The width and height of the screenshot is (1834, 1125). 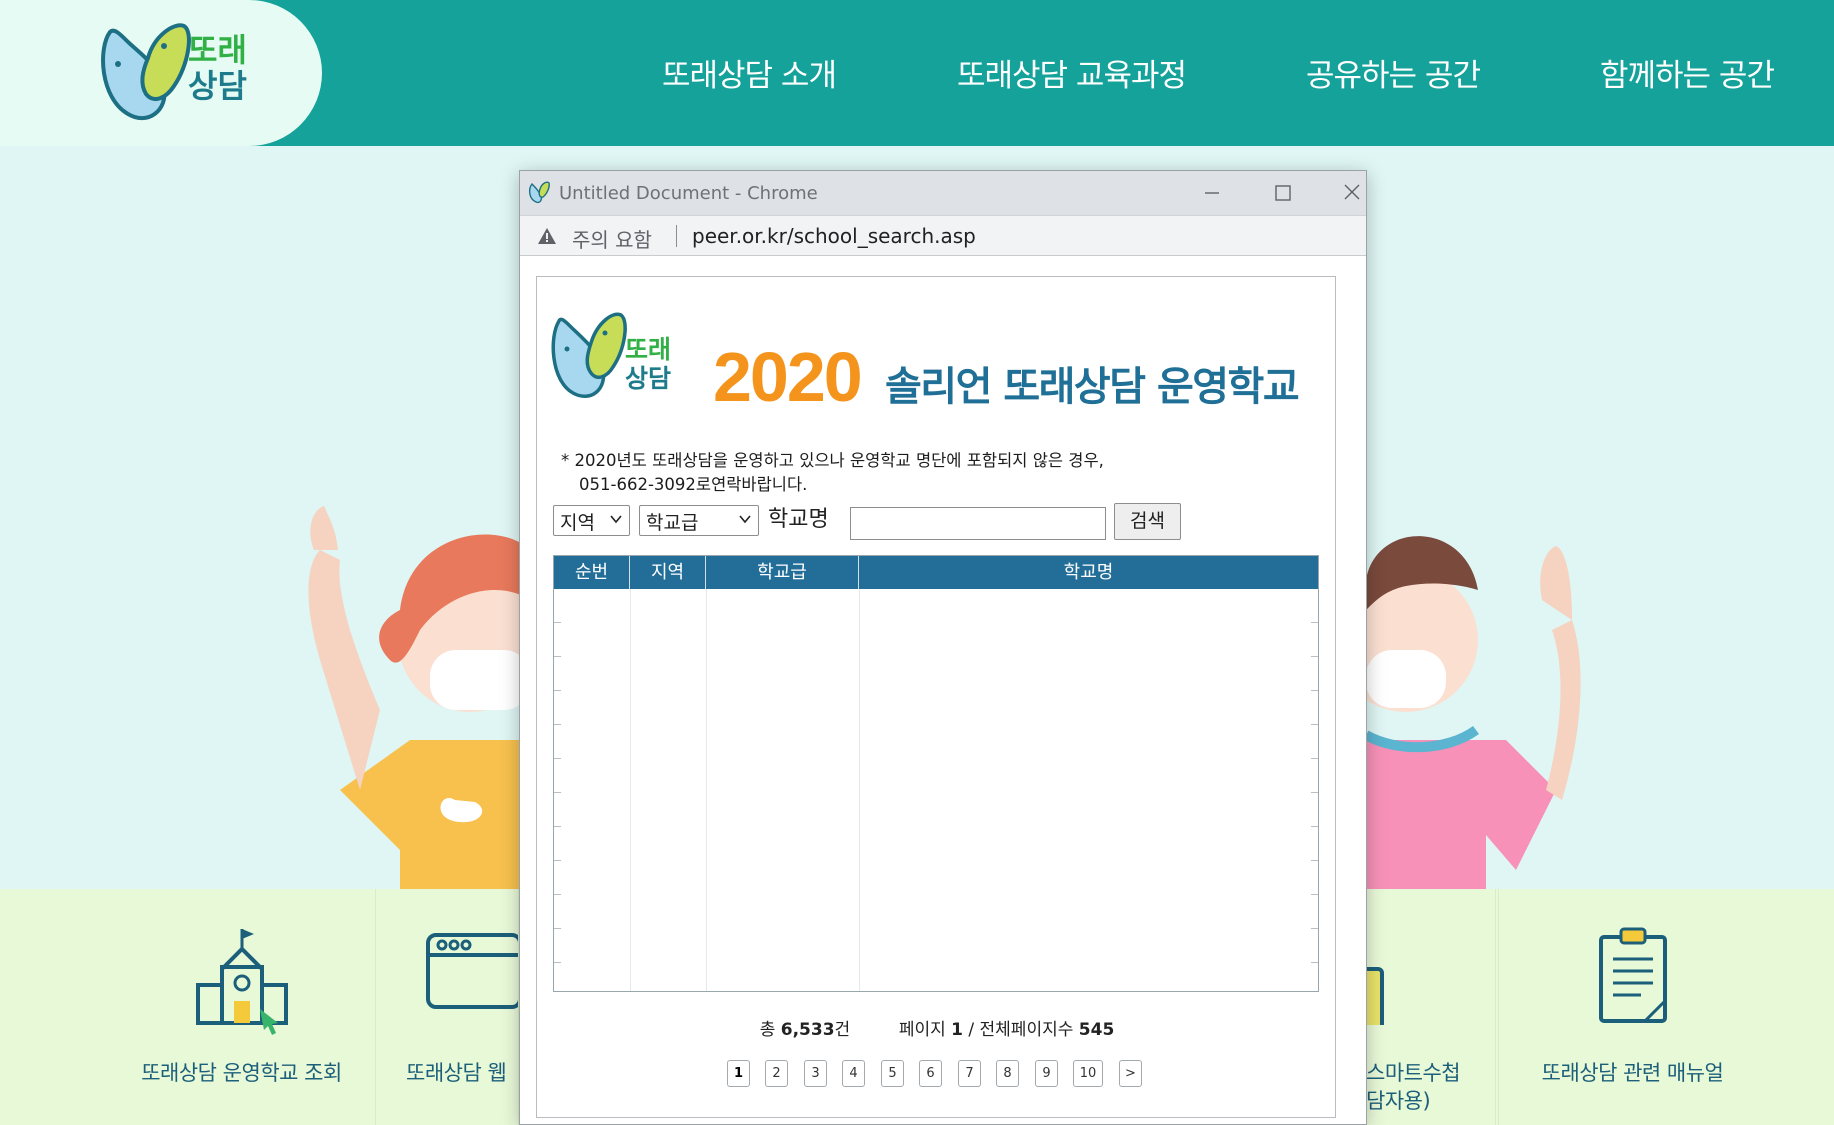 I want to click on top-navigation-bar: 또래 상담 또래상담 소개 또래상담 교육과정 공유하는 공간 함께하는 공간, so click(x=917, y=73).